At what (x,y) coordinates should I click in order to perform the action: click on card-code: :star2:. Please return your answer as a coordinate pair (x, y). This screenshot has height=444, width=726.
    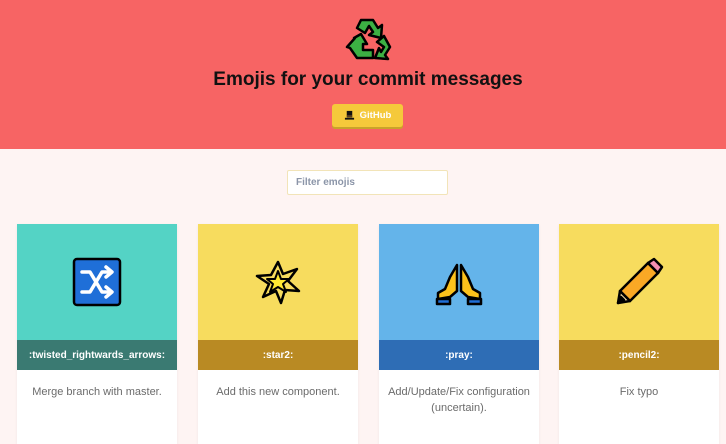
    Looking at the image, I should click on (278, 355).